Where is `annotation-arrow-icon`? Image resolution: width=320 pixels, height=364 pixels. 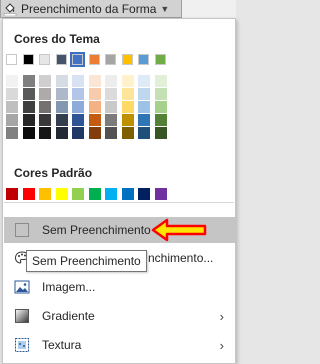
annotation-arrow-icon is located at coordinates (179, 230).